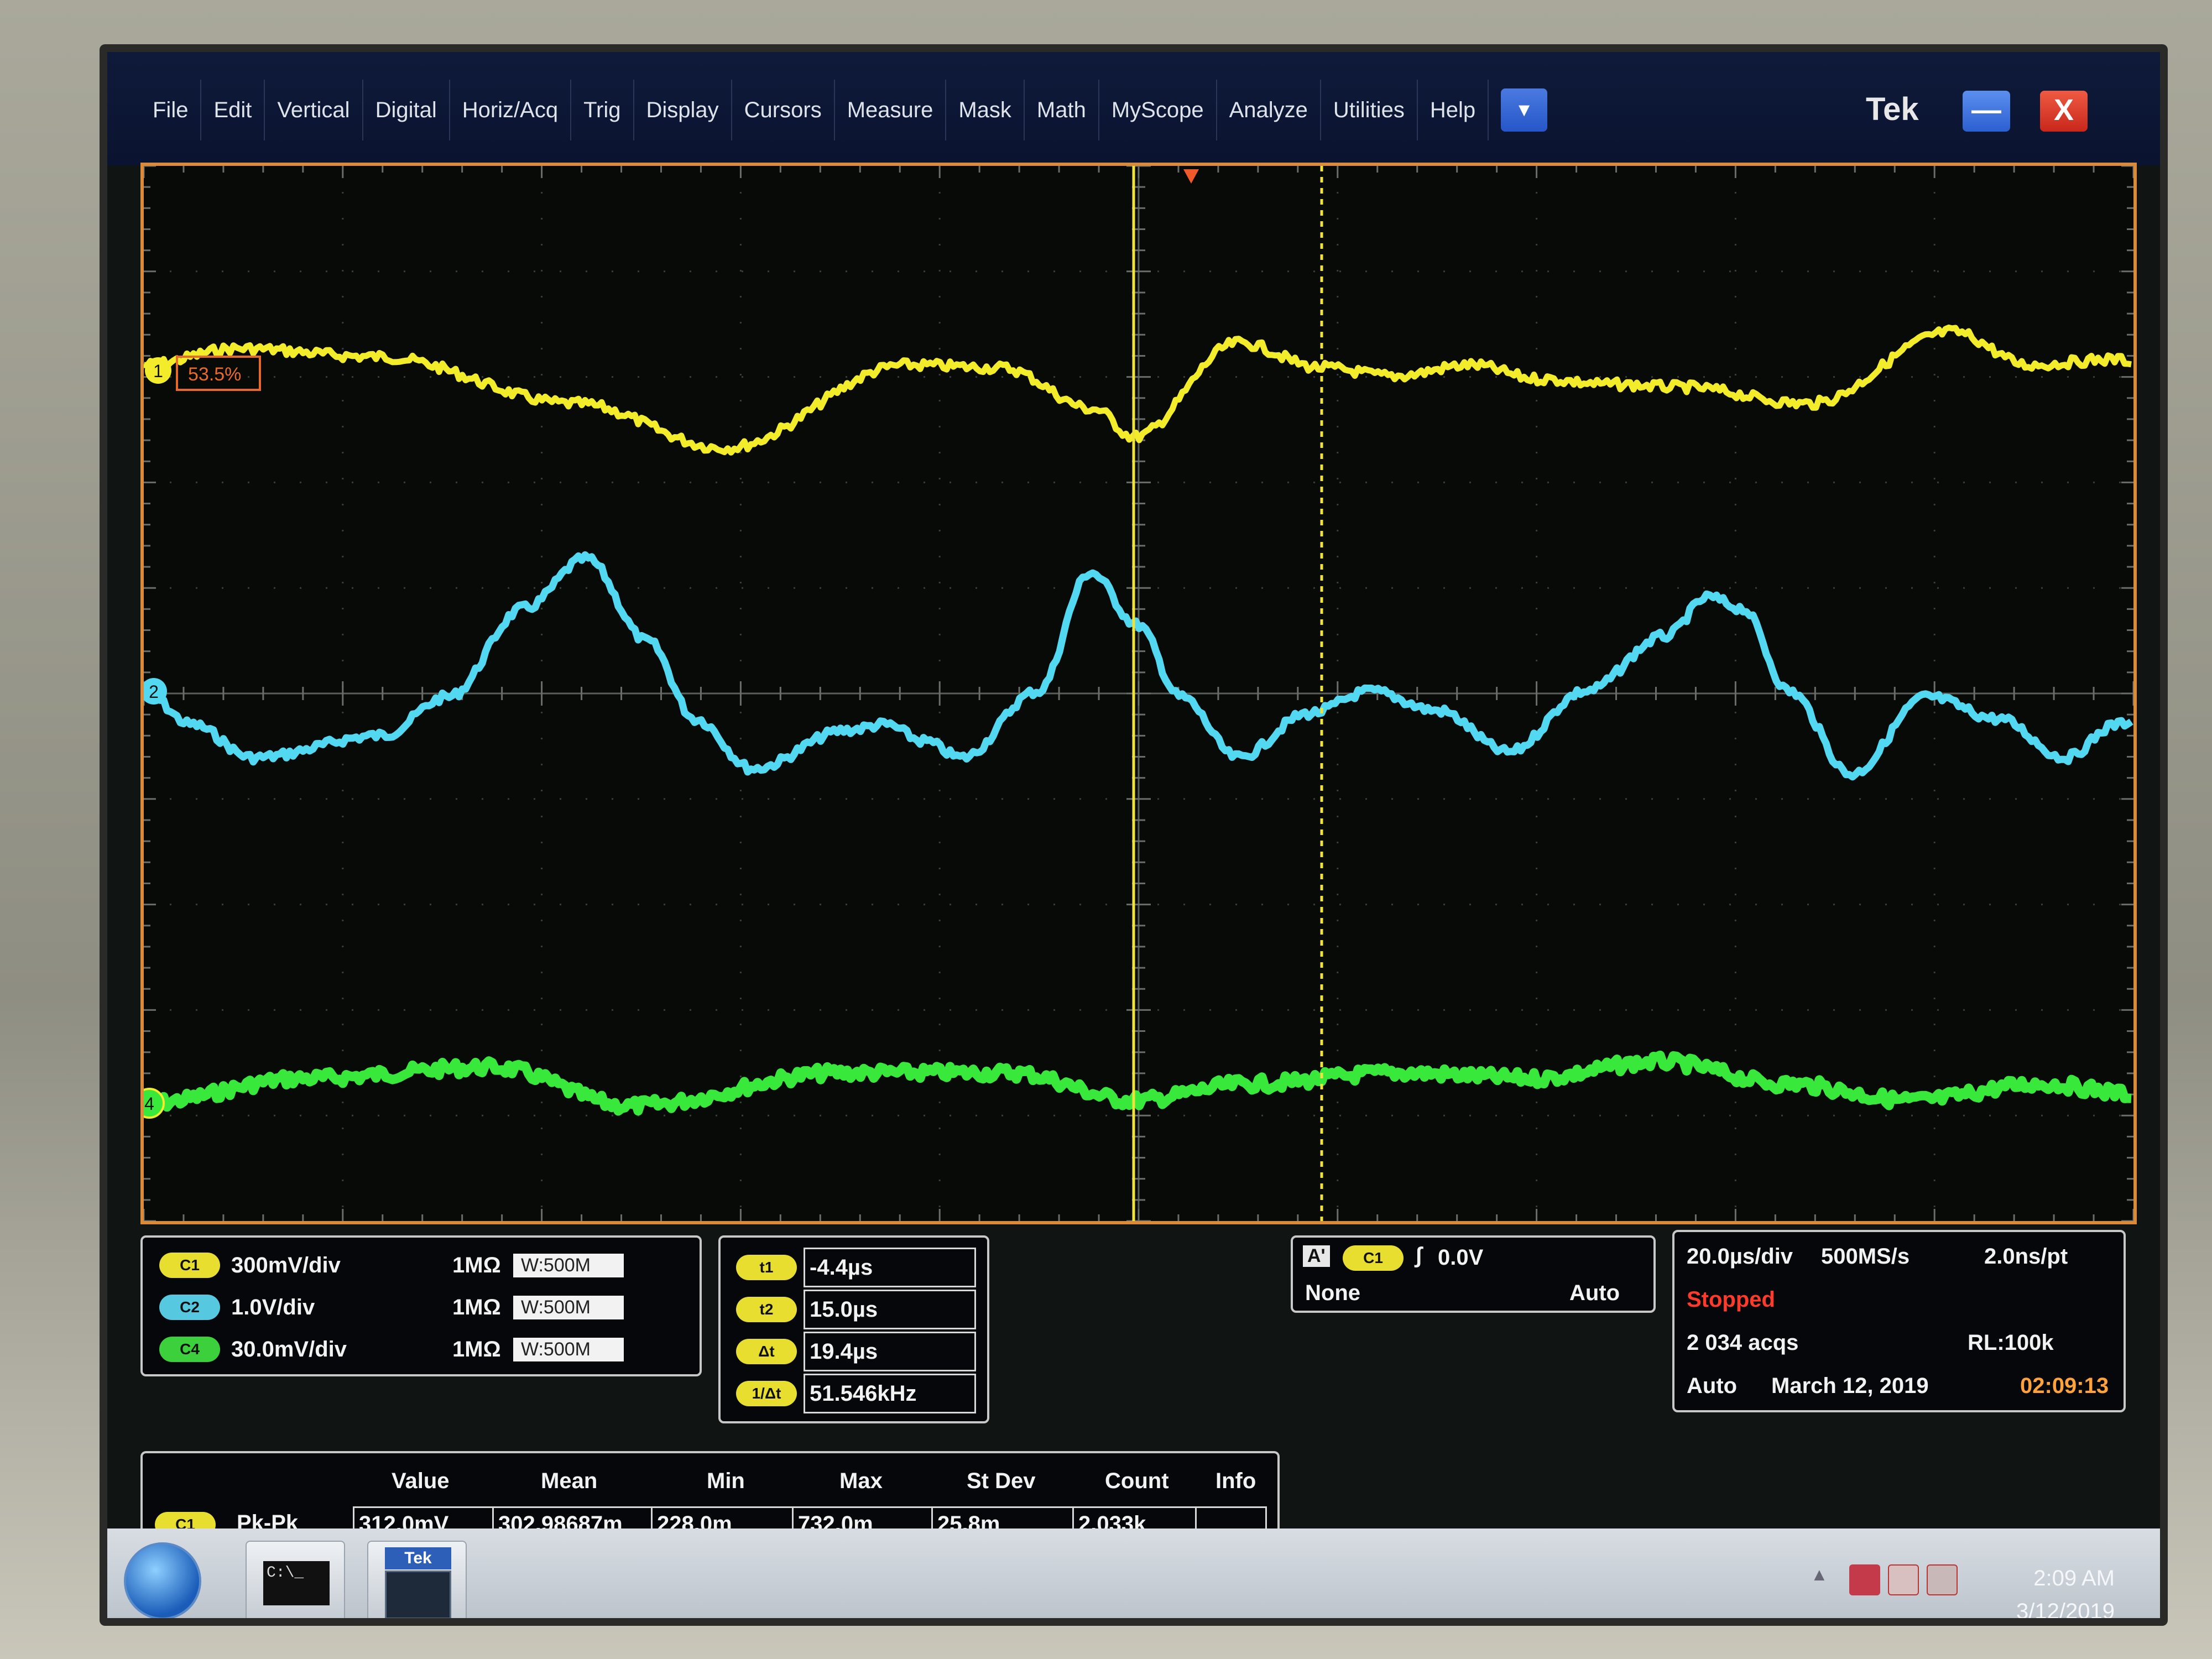 The width and height of the screenshot is (2212, 1659). What do you see at coordinates (568, 1307) in the screenshot?
I see `channel-2-bandwidth: W:500M` at bounding box center [568, 1307].